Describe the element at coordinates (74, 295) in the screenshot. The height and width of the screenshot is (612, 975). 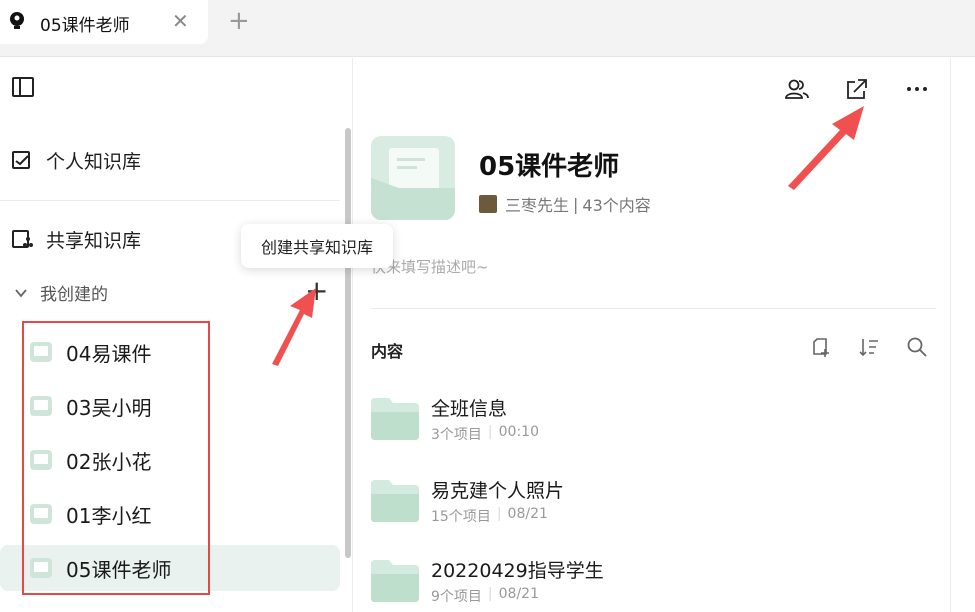
I see `group-label: 我创建的` at that location.